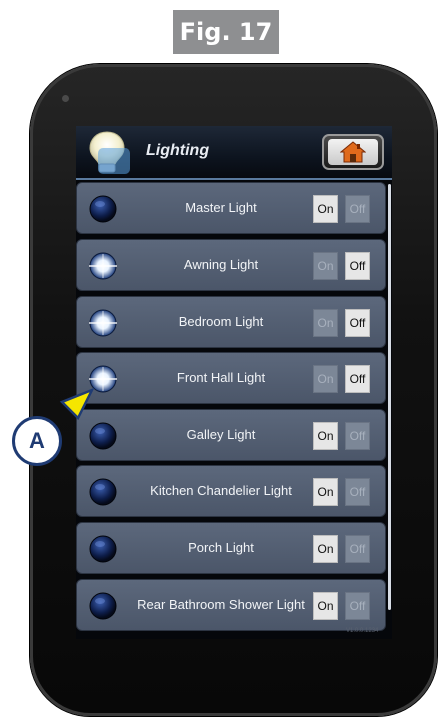  What do you see at coordinates (362, 631) in the screenshot?
I see `version-text: V1.0.0.1234` at bounding box center [362, 631].